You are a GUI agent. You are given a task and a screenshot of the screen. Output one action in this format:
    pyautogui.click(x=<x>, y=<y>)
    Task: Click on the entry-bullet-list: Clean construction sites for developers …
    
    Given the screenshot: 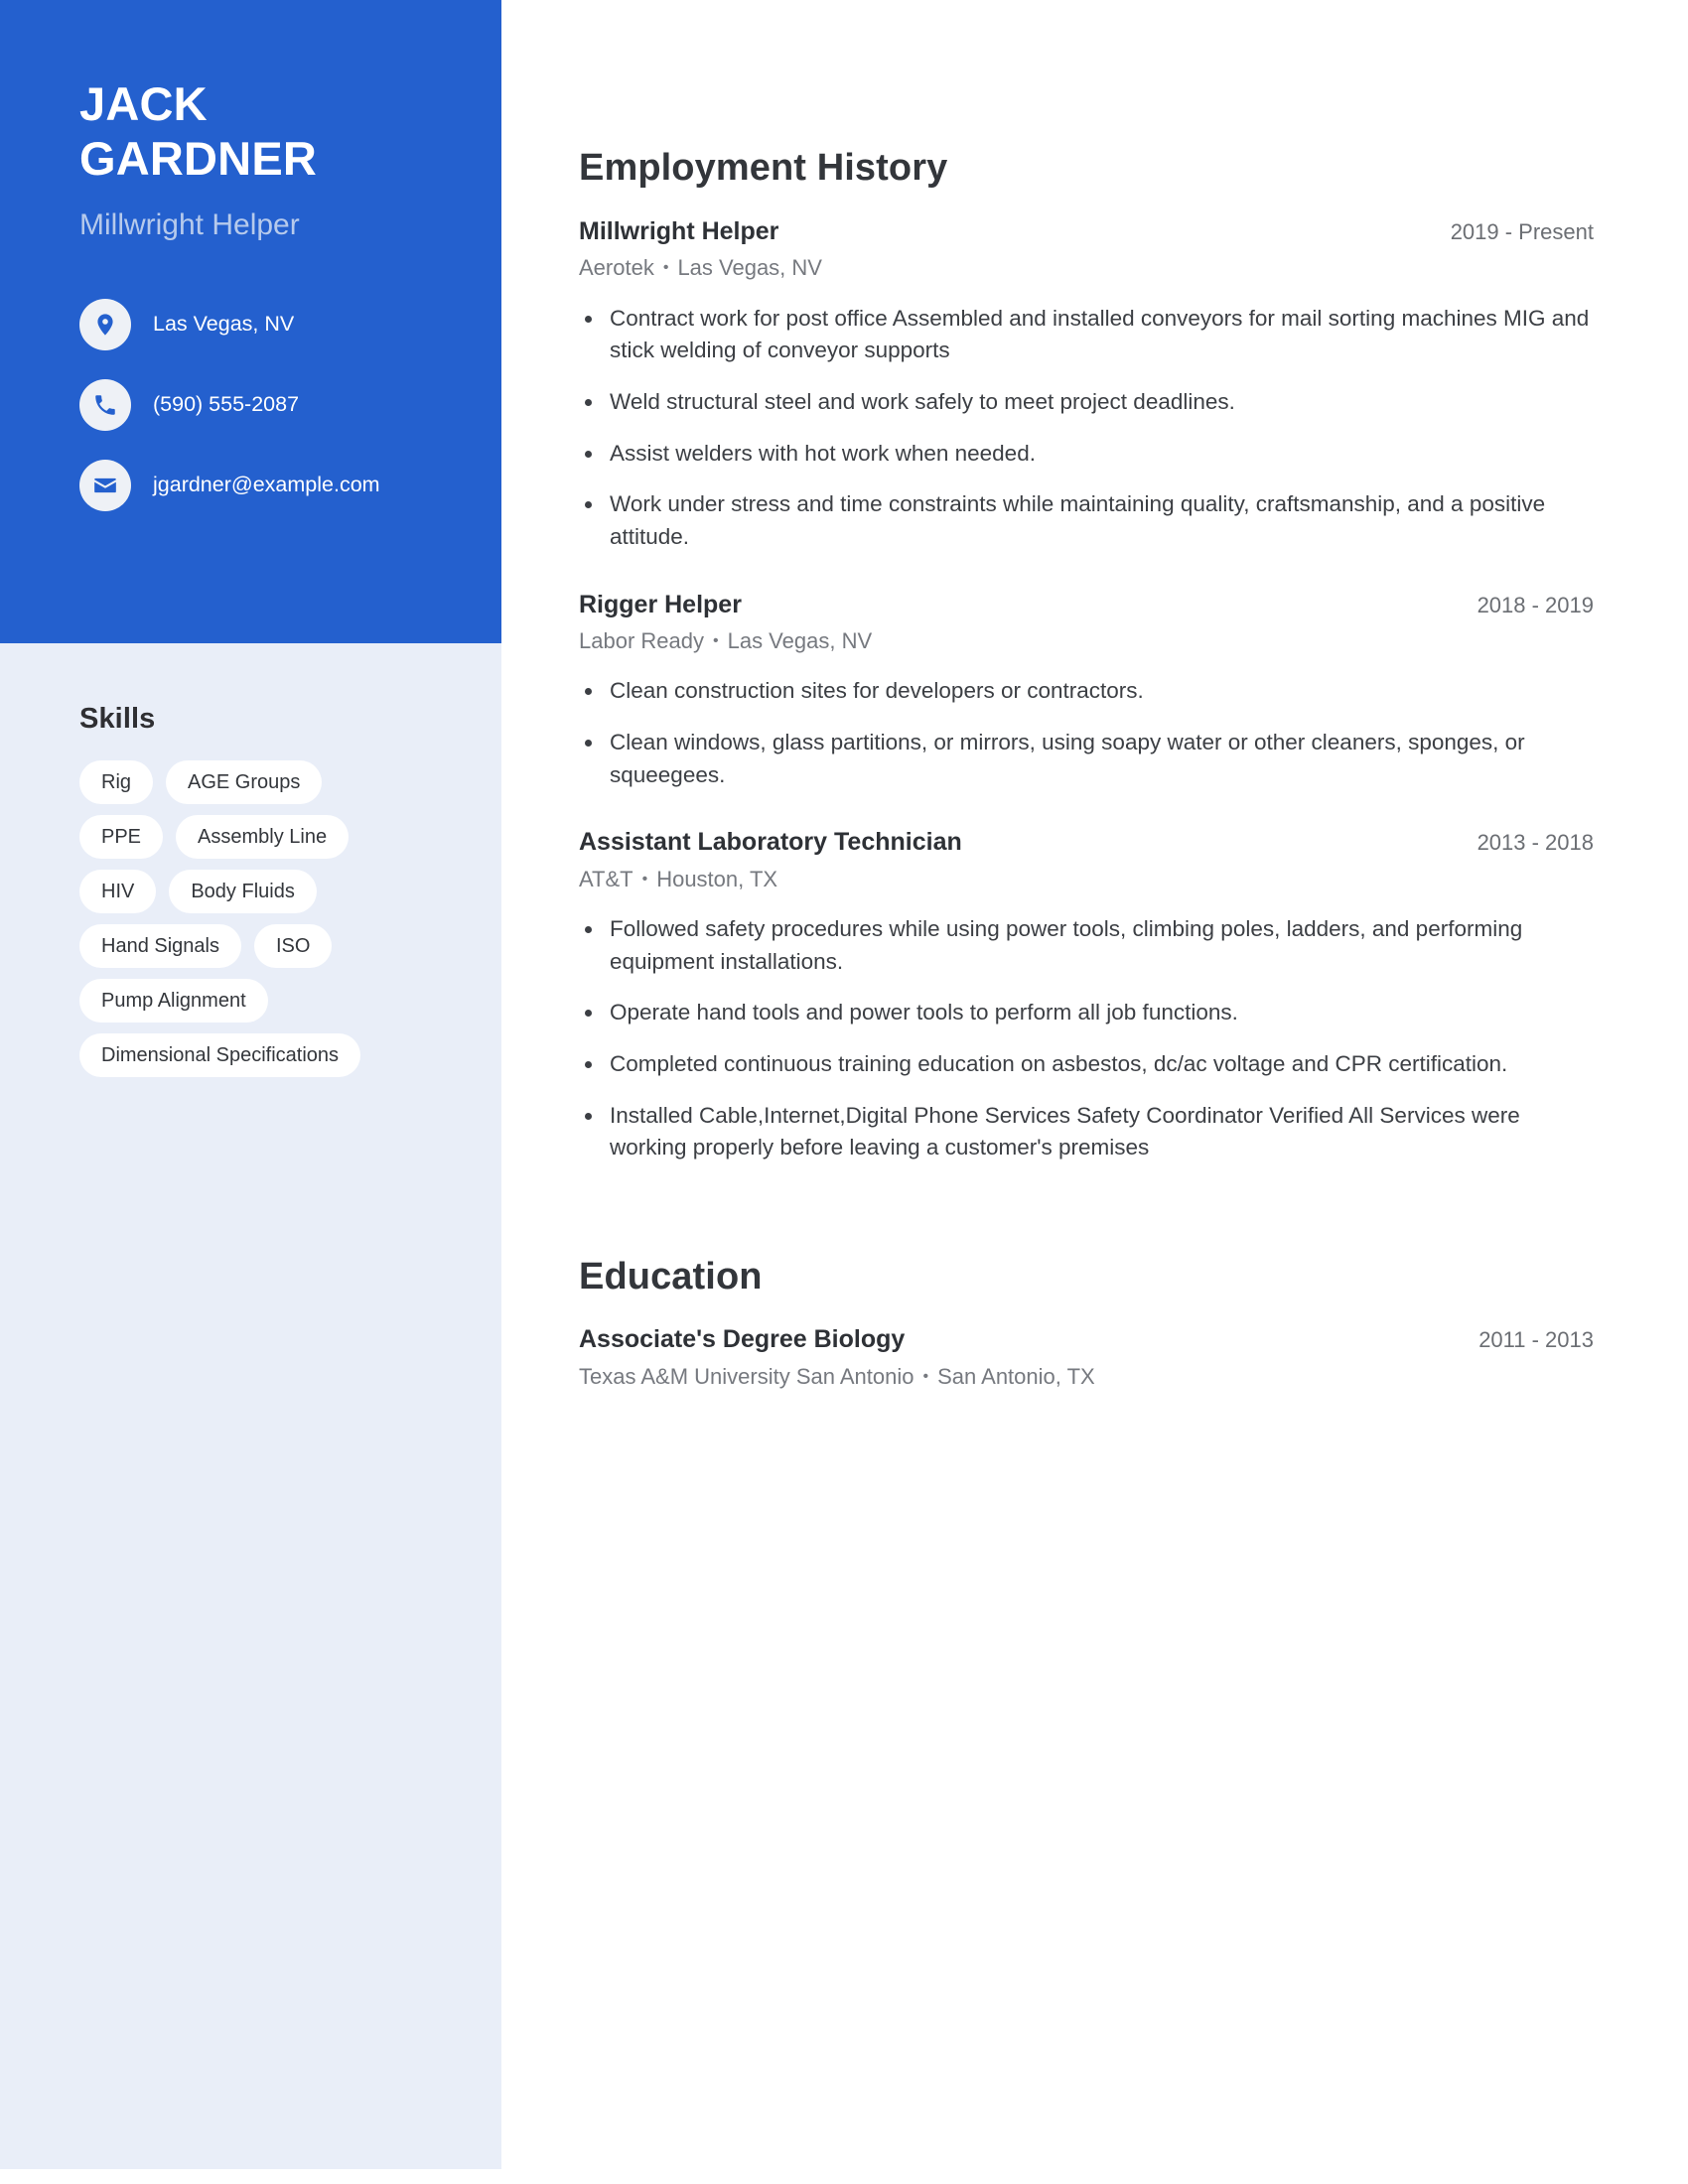 What is the action you would take?
    pyautogui.click(x=1086, y=733)
    